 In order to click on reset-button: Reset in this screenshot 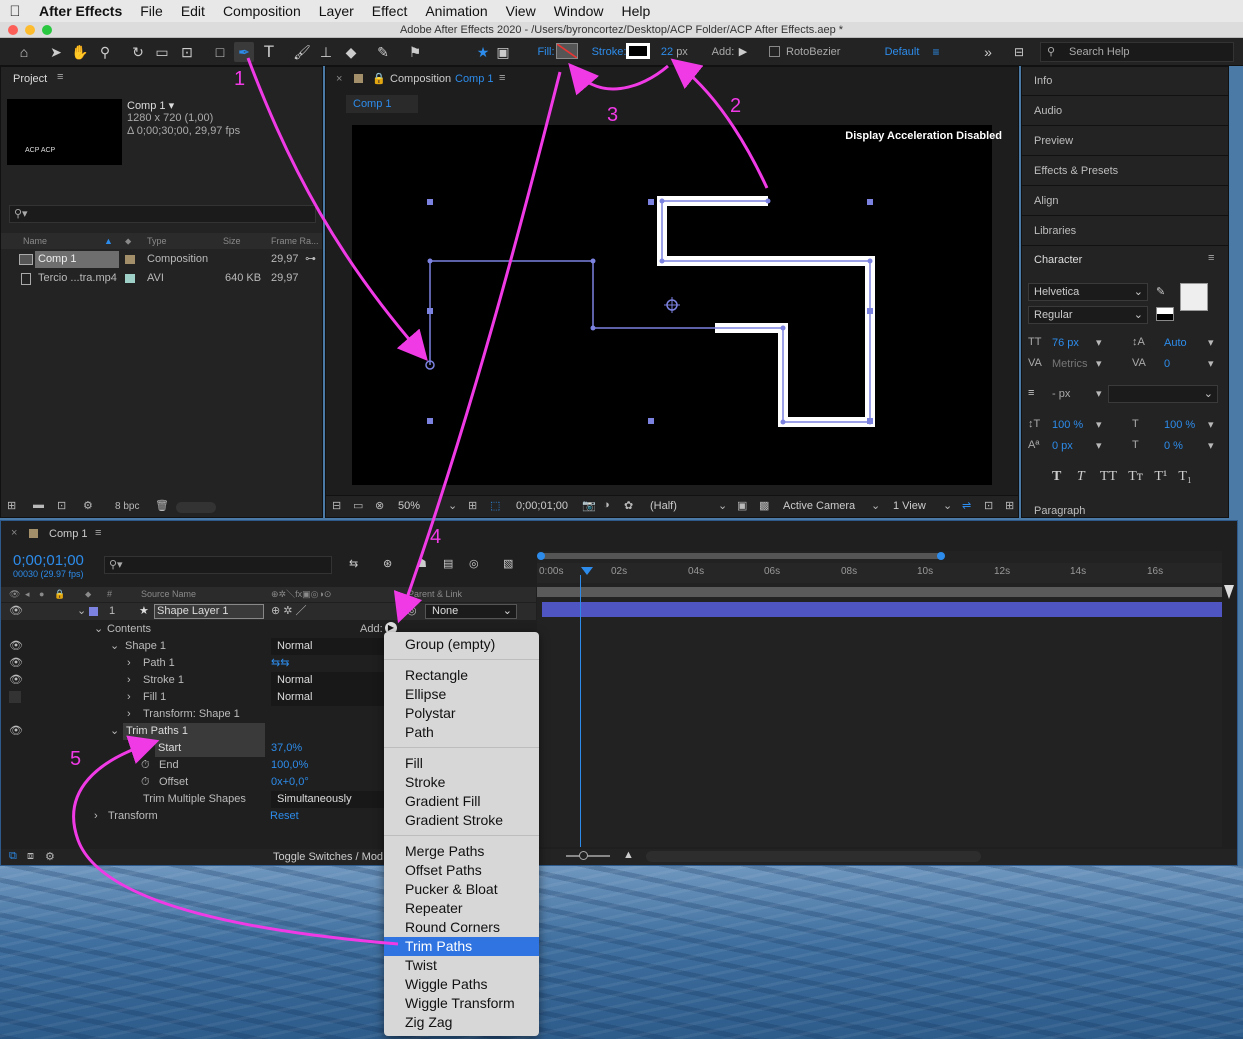, I will do `click(284, 816)`.